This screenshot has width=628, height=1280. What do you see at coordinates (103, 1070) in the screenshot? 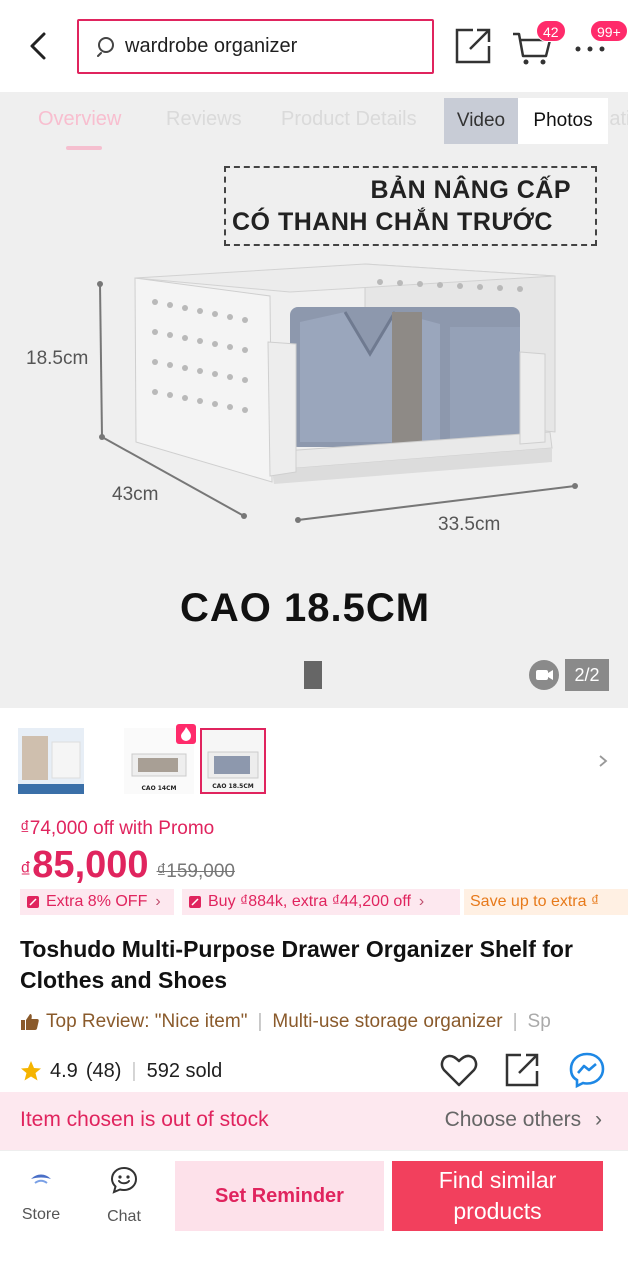
I see `rating-count: (48)` at bounding box center [103, 1070].